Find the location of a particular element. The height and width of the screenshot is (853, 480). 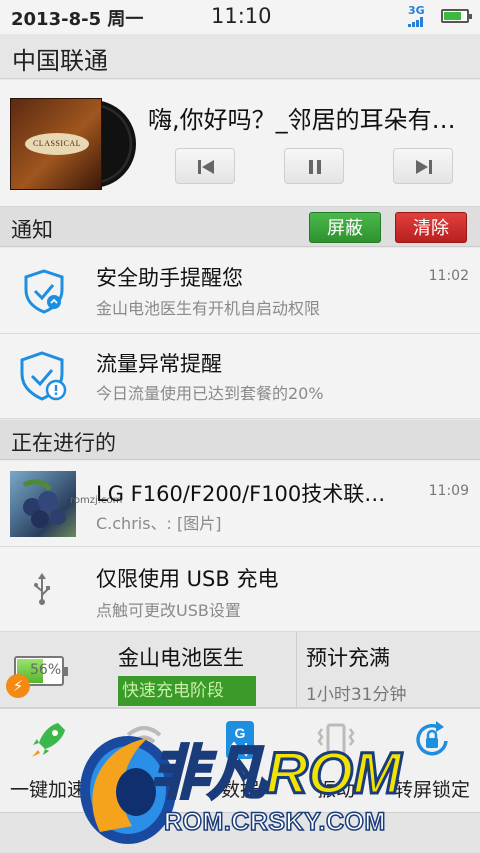

charging-bolt-icon: ⚡ is located at coordinates (18, 686).